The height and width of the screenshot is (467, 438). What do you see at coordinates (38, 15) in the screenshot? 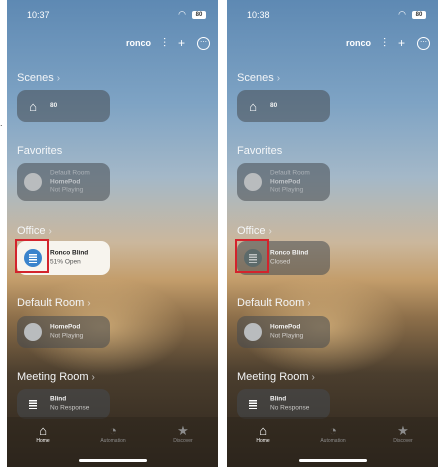
I see `clock: 10:37` at bounding box center [38, 15].